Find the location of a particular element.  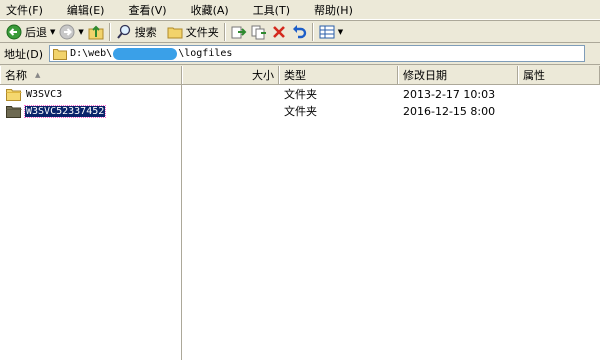

column-header-type: 类型 is located at coordinates (338, 75).